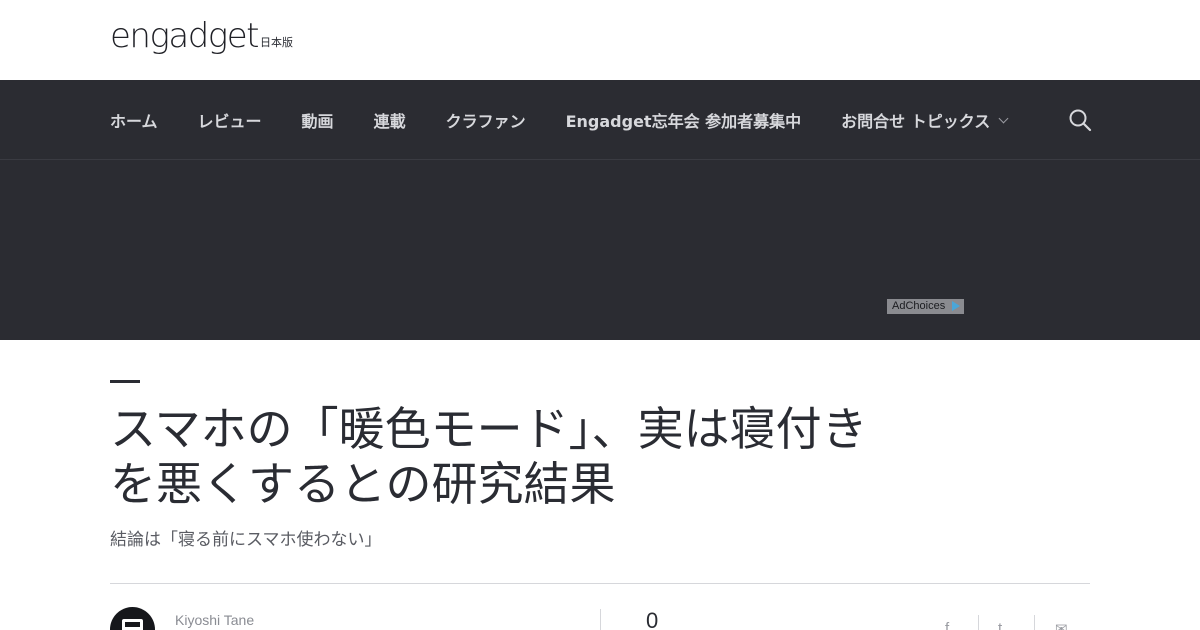 The width and height of the screenshot is (1200, 630). I want to click on adchoices-badge: AdChoices, so click(925, 306).